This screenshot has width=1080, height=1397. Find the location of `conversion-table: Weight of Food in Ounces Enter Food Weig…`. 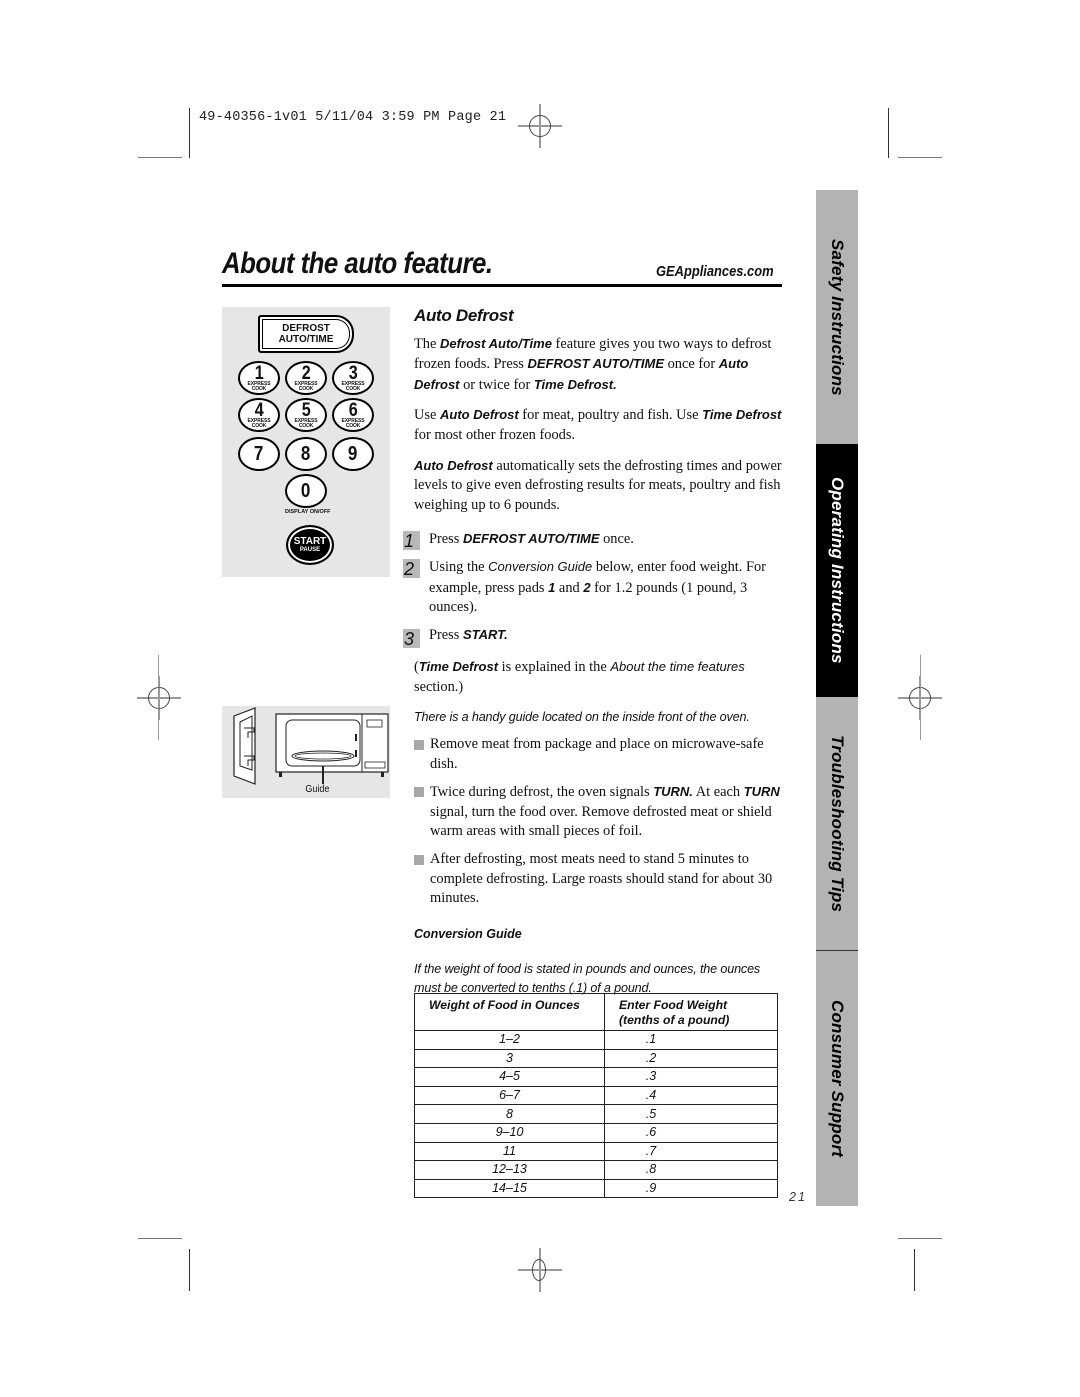

conversion-table: Weight of Food in Ounces Enter Food Weig… is located at coordinates (596, 1096).